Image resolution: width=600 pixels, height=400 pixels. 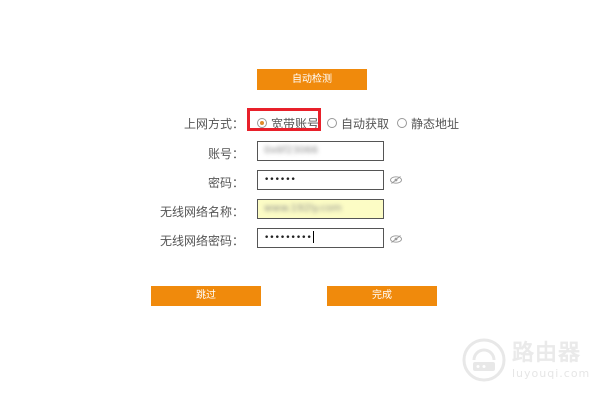 What do you see at coordinates (382, 296) in the screenshot?
I see `done-button: 完成` at bounding box center [382, 296].